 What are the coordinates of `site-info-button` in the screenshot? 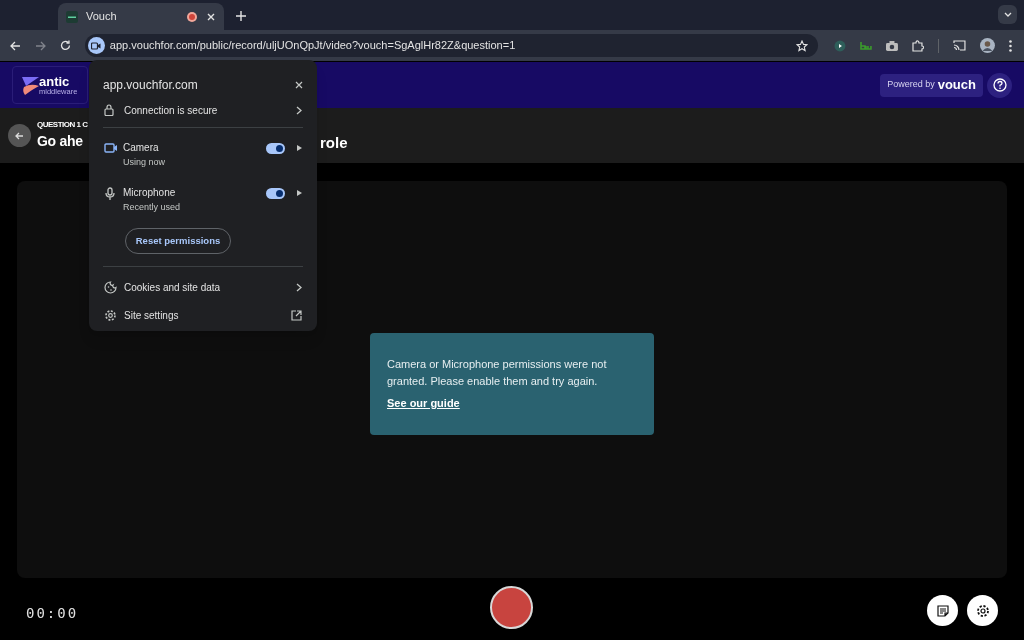 It's located at (96, 45).